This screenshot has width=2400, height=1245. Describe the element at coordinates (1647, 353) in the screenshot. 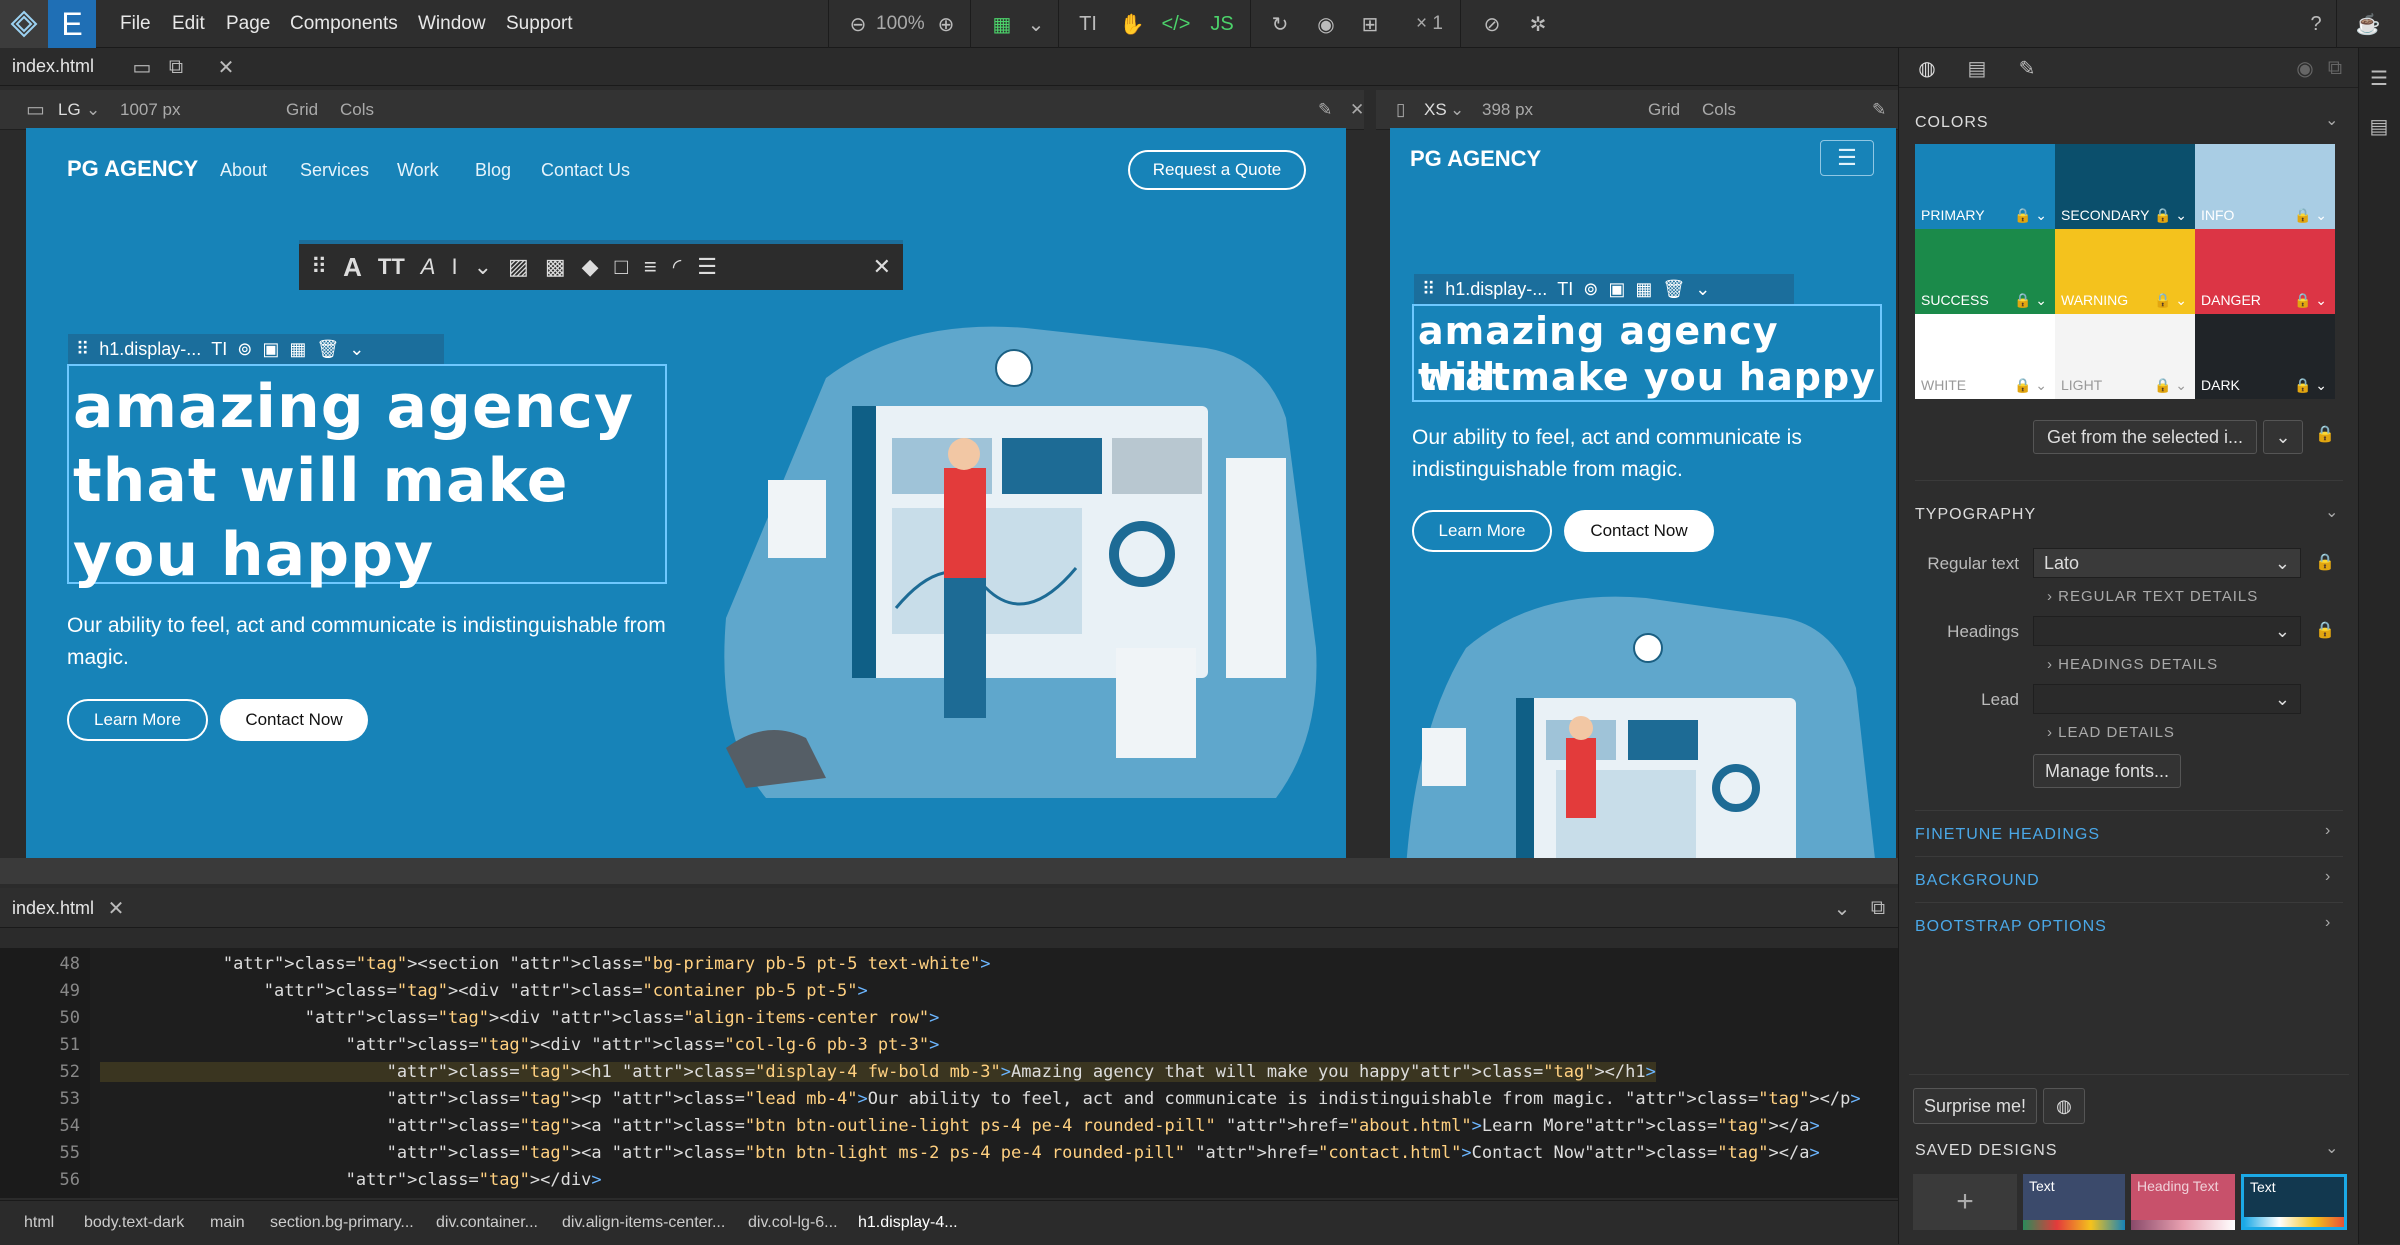

I see `hero-heading-xs: Amazing agency that will make you happy` at that location.